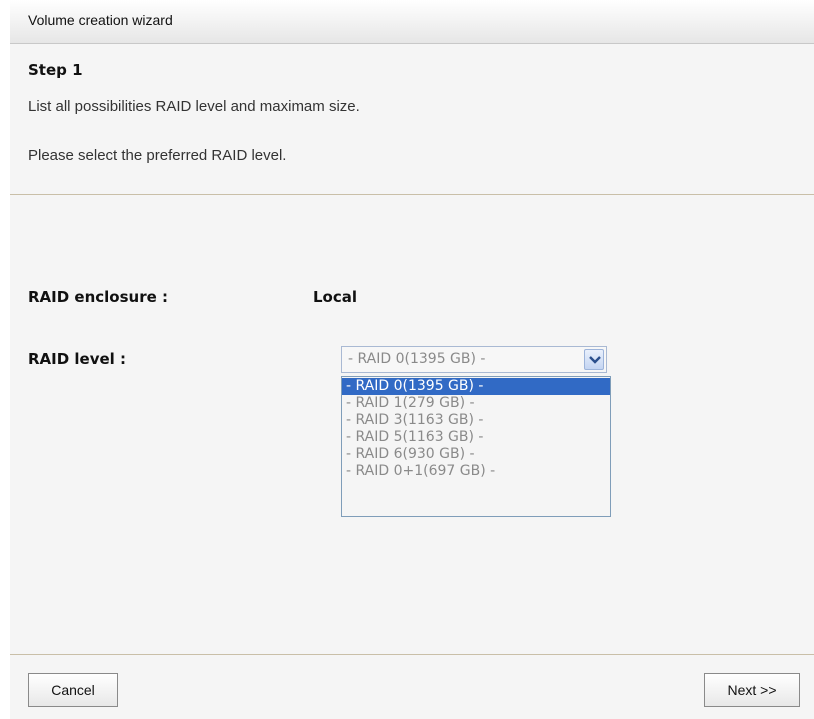 The width and height of the screenshot is (814, 719). What do you see at coordinates (476, 437) in the screenshot?
I see `raid-level-option-raid5: - RAID 5(1163 GB) -` at bounding box center [476, 437].